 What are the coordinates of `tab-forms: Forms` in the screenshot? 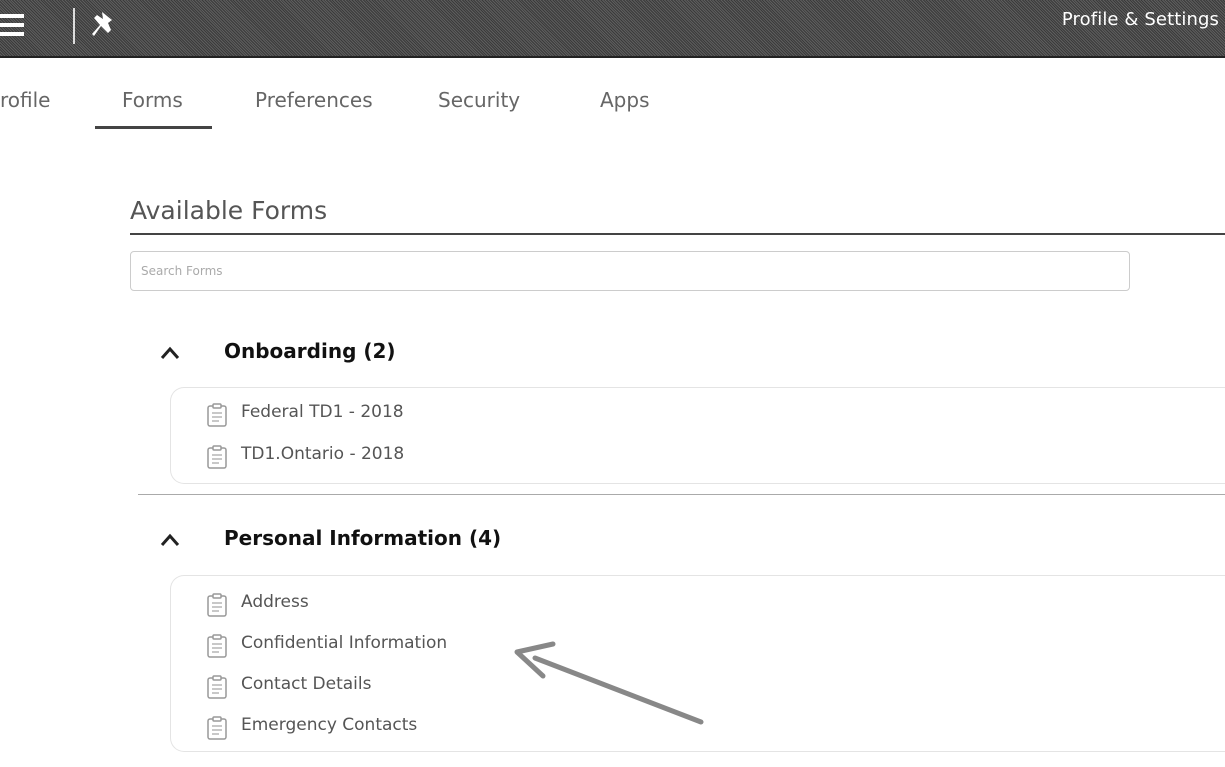 It's located at (153, 108).